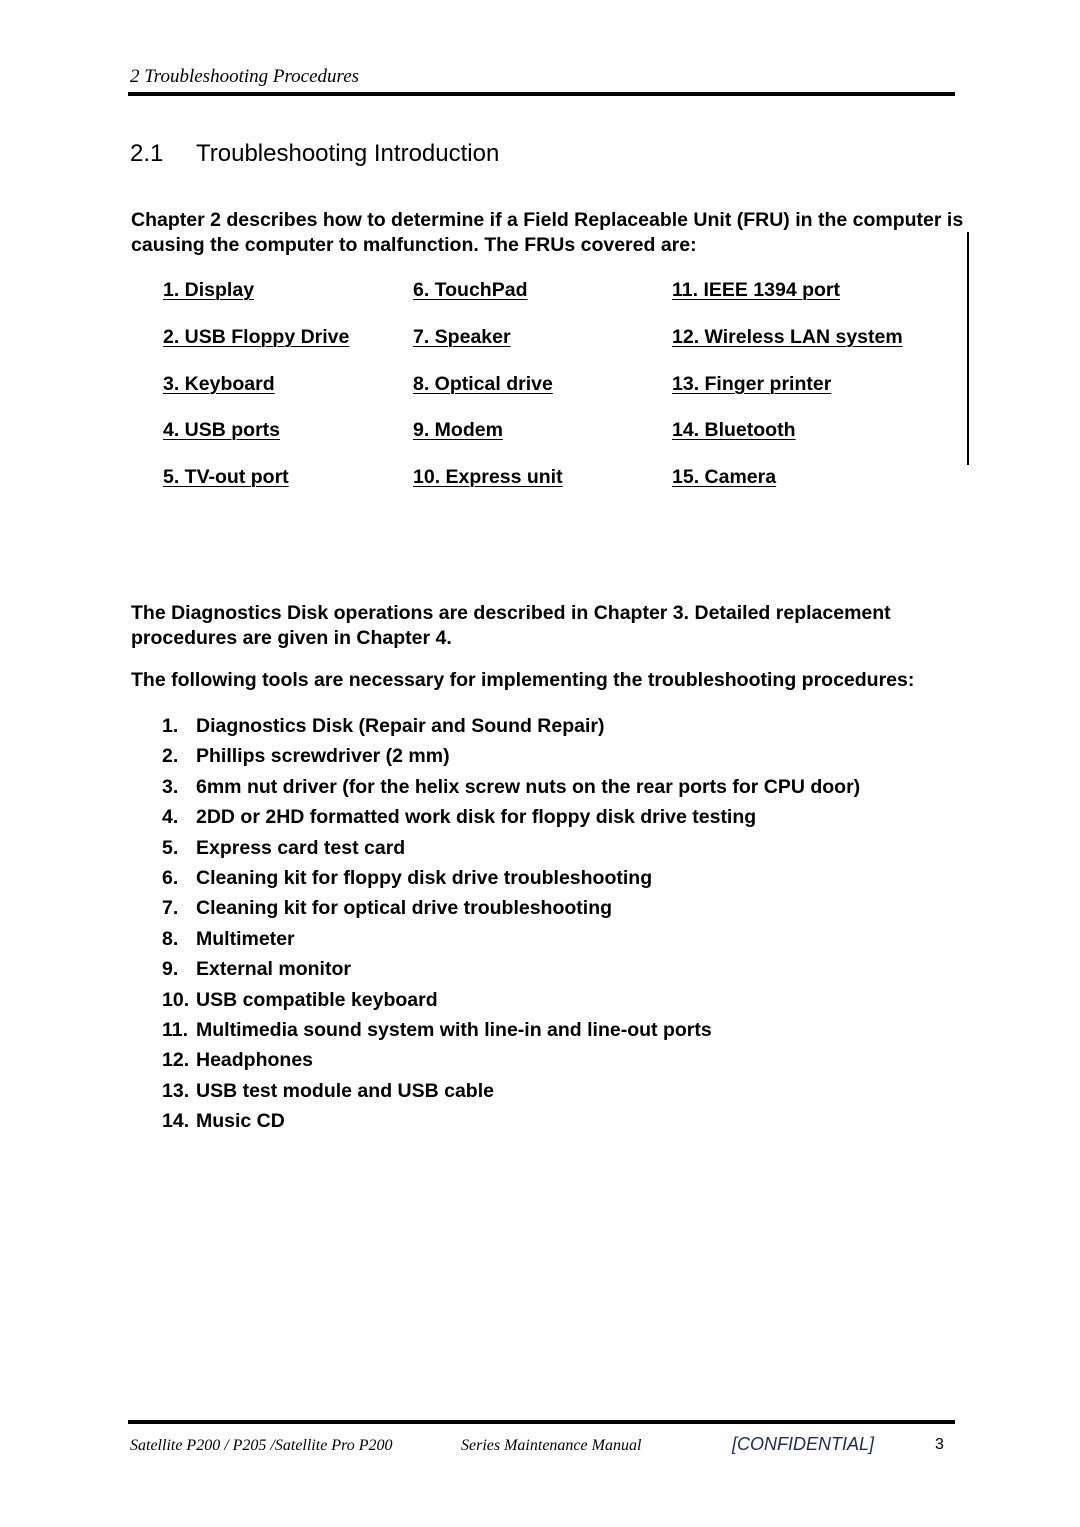 This screenshot has width=1080, height=1527. Describe the element at coordinates (175, 1030) in the screenshot. I see `tool-number: 11.` at that location.